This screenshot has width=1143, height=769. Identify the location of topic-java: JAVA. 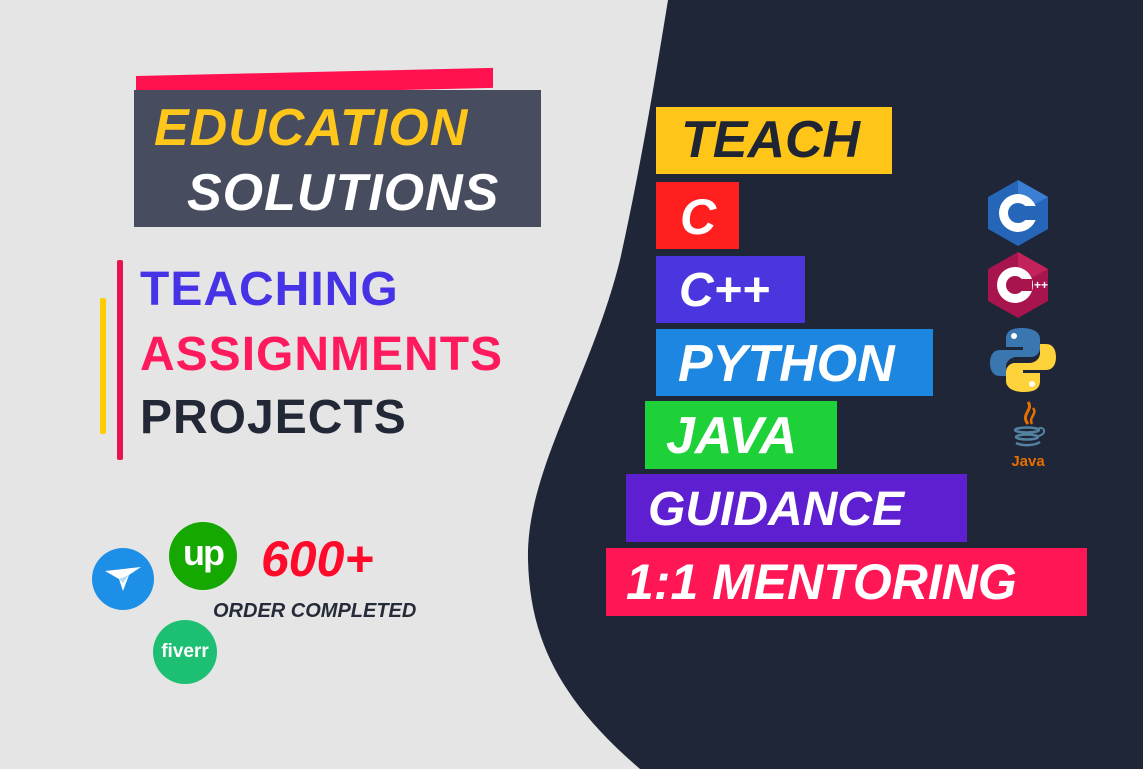
(741, 435).